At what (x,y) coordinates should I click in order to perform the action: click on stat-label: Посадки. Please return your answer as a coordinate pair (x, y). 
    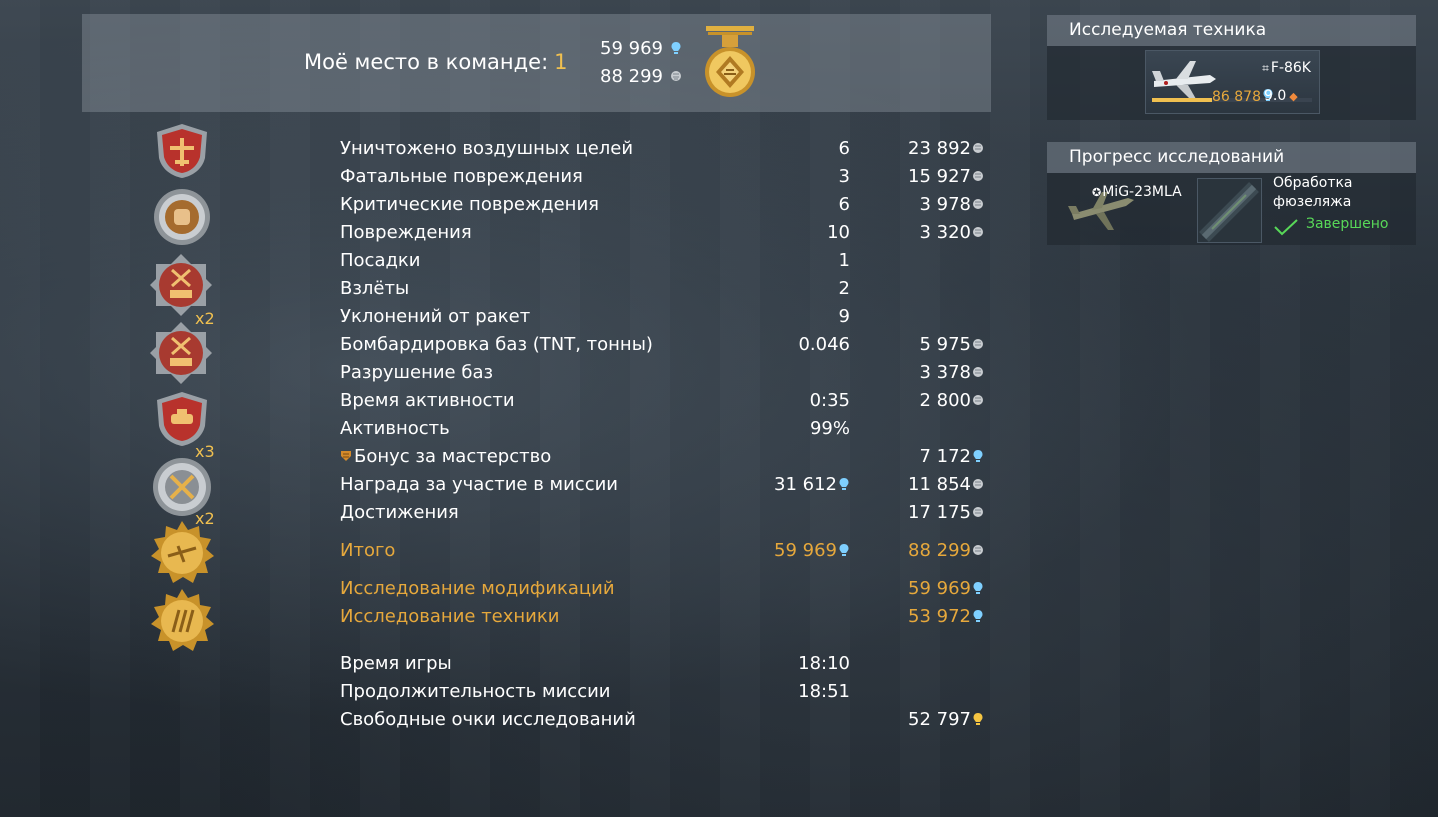
    Looking at the image, I should click on (380, 260).